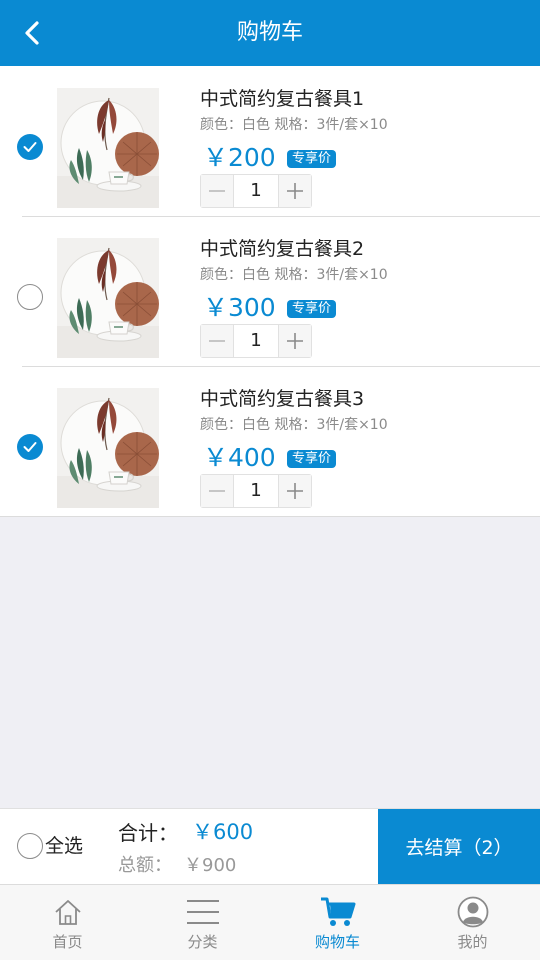 The image size is (540, 960). I want to click on product-price: ￥200, so click(239, 157).